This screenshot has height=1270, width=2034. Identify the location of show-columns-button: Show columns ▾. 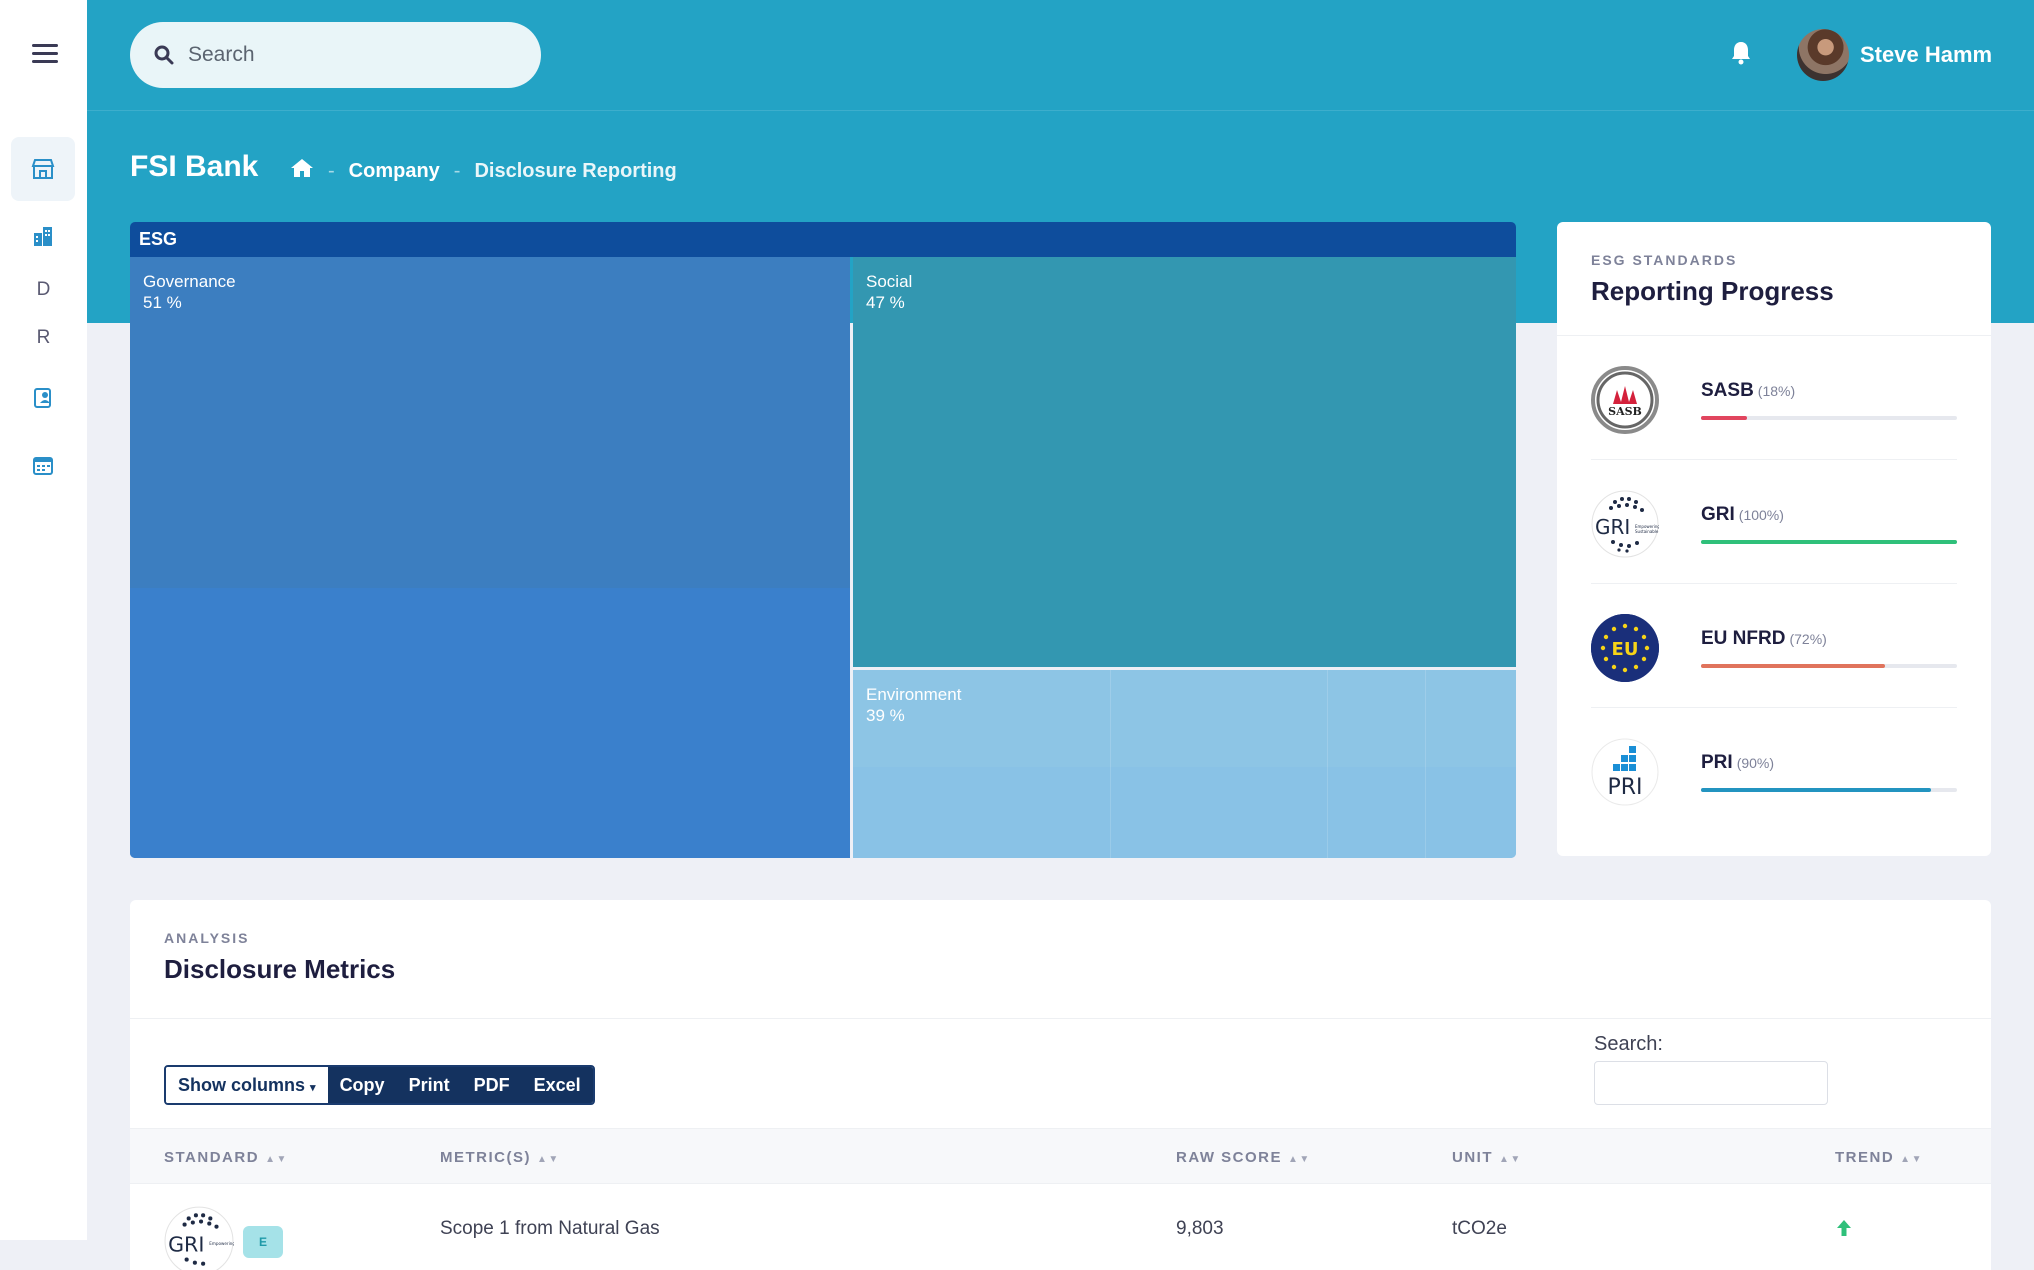
(247, 1085).